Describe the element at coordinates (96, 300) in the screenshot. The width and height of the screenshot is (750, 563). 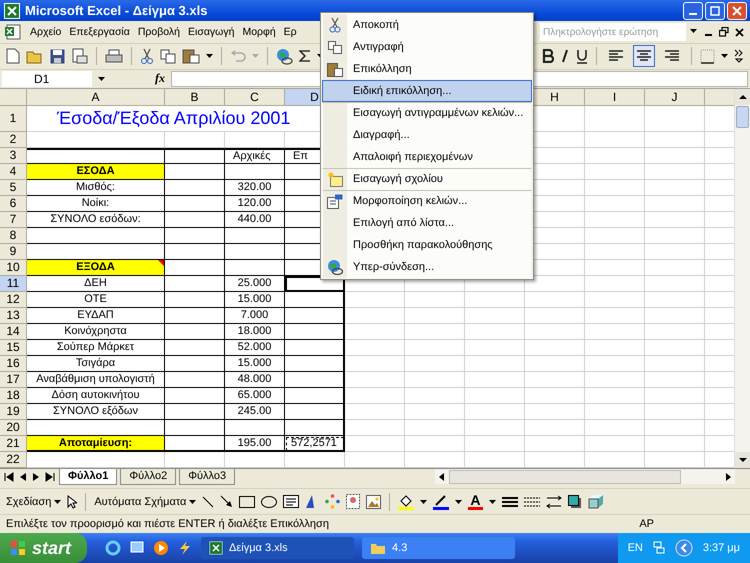
I see `table-cell: ΟΤΕ` at that location.